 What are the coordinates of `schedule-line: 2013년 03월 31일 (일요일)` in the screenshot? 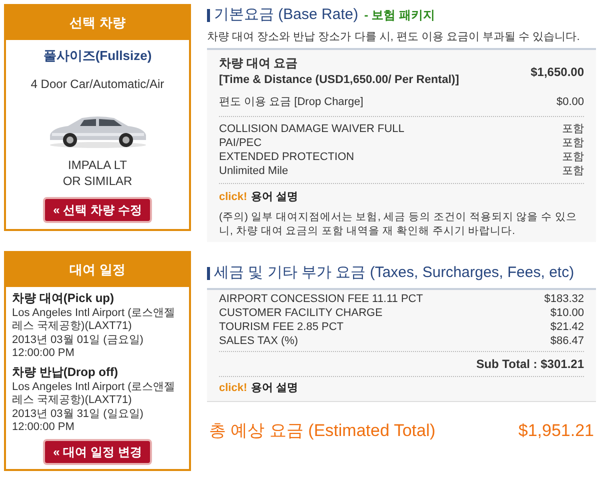 It's located at (78, 414).